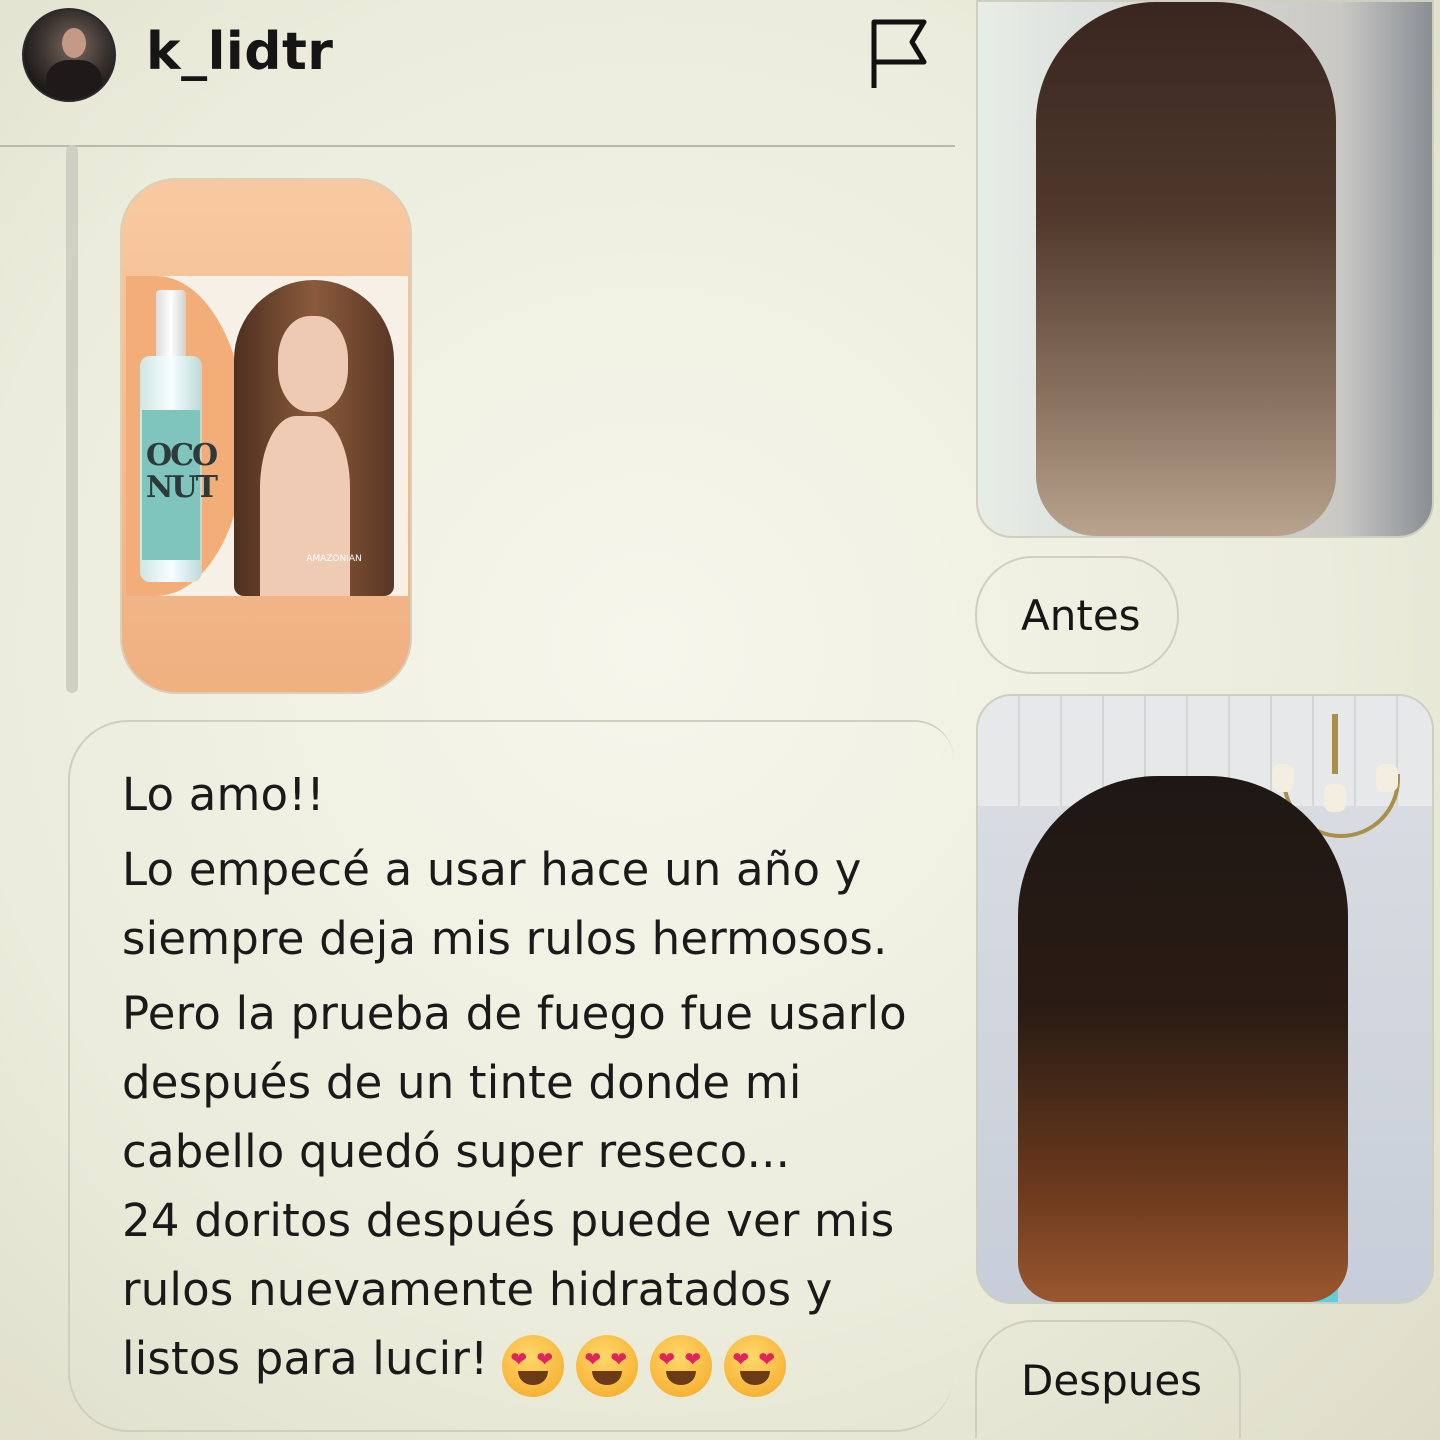 Image resolution: width=1440 pixels, height=1440 pixels. What do you see at coordinates (334, 559) in the screenshot?
I see `brand-logo: AMAZONIAN` at bounding box center [334, 559].